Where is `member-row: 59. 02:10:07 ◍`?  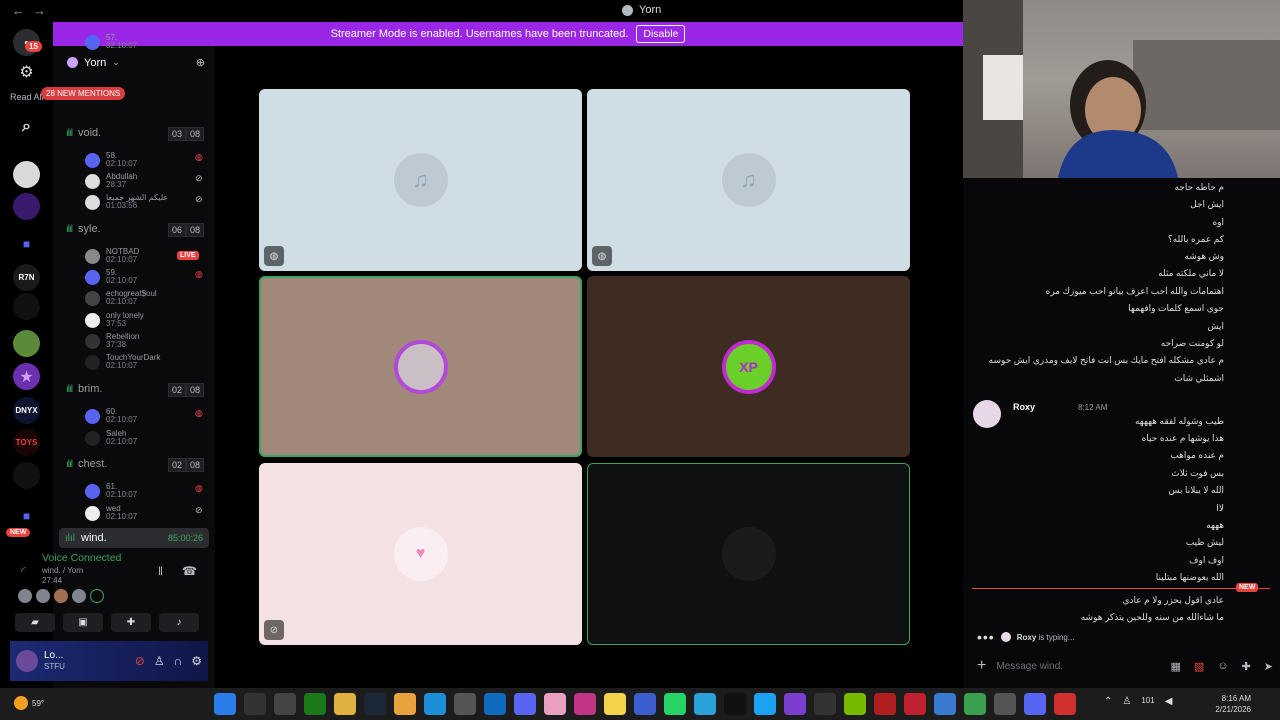
member-row: 59. 02:10:07 ◍ is located at coordinates (144, 277).